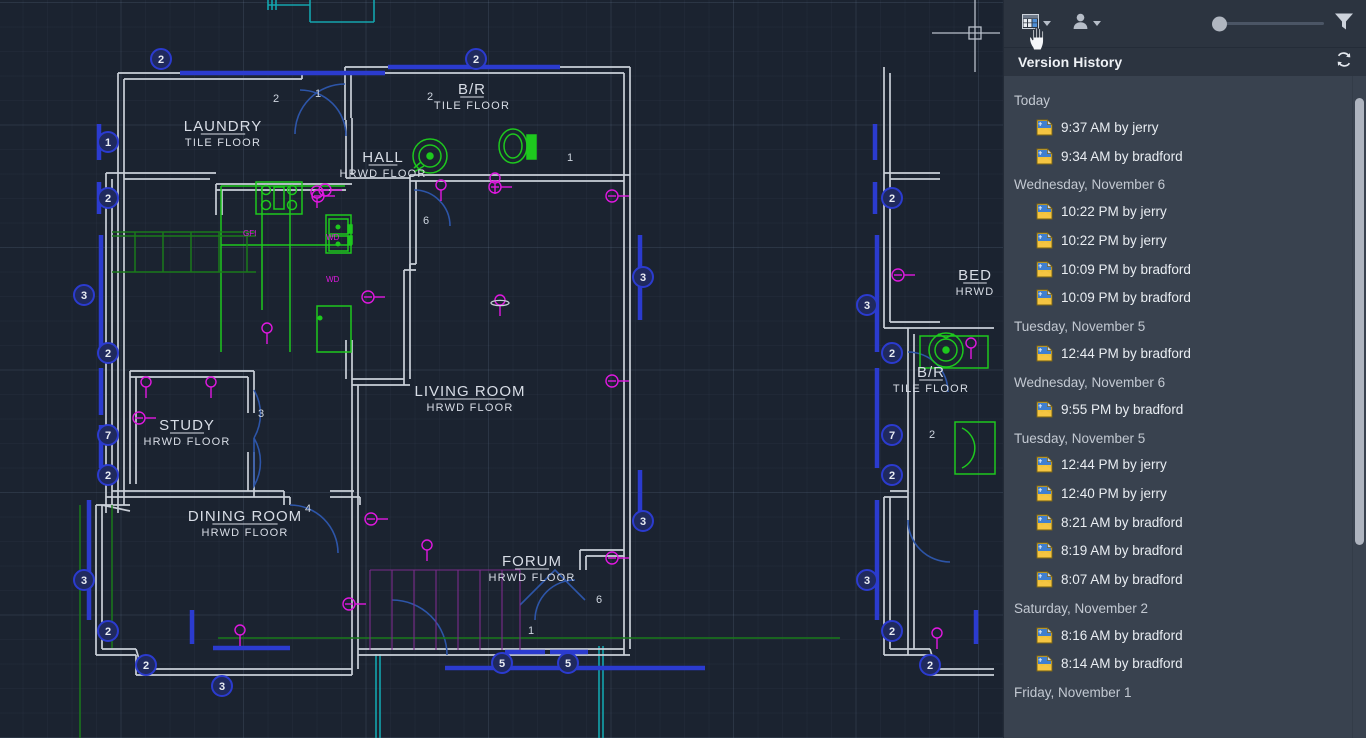 The image size is (1366, 738). I want to click on version-label: 12:40 PM by jerry, so click(1114, 494).